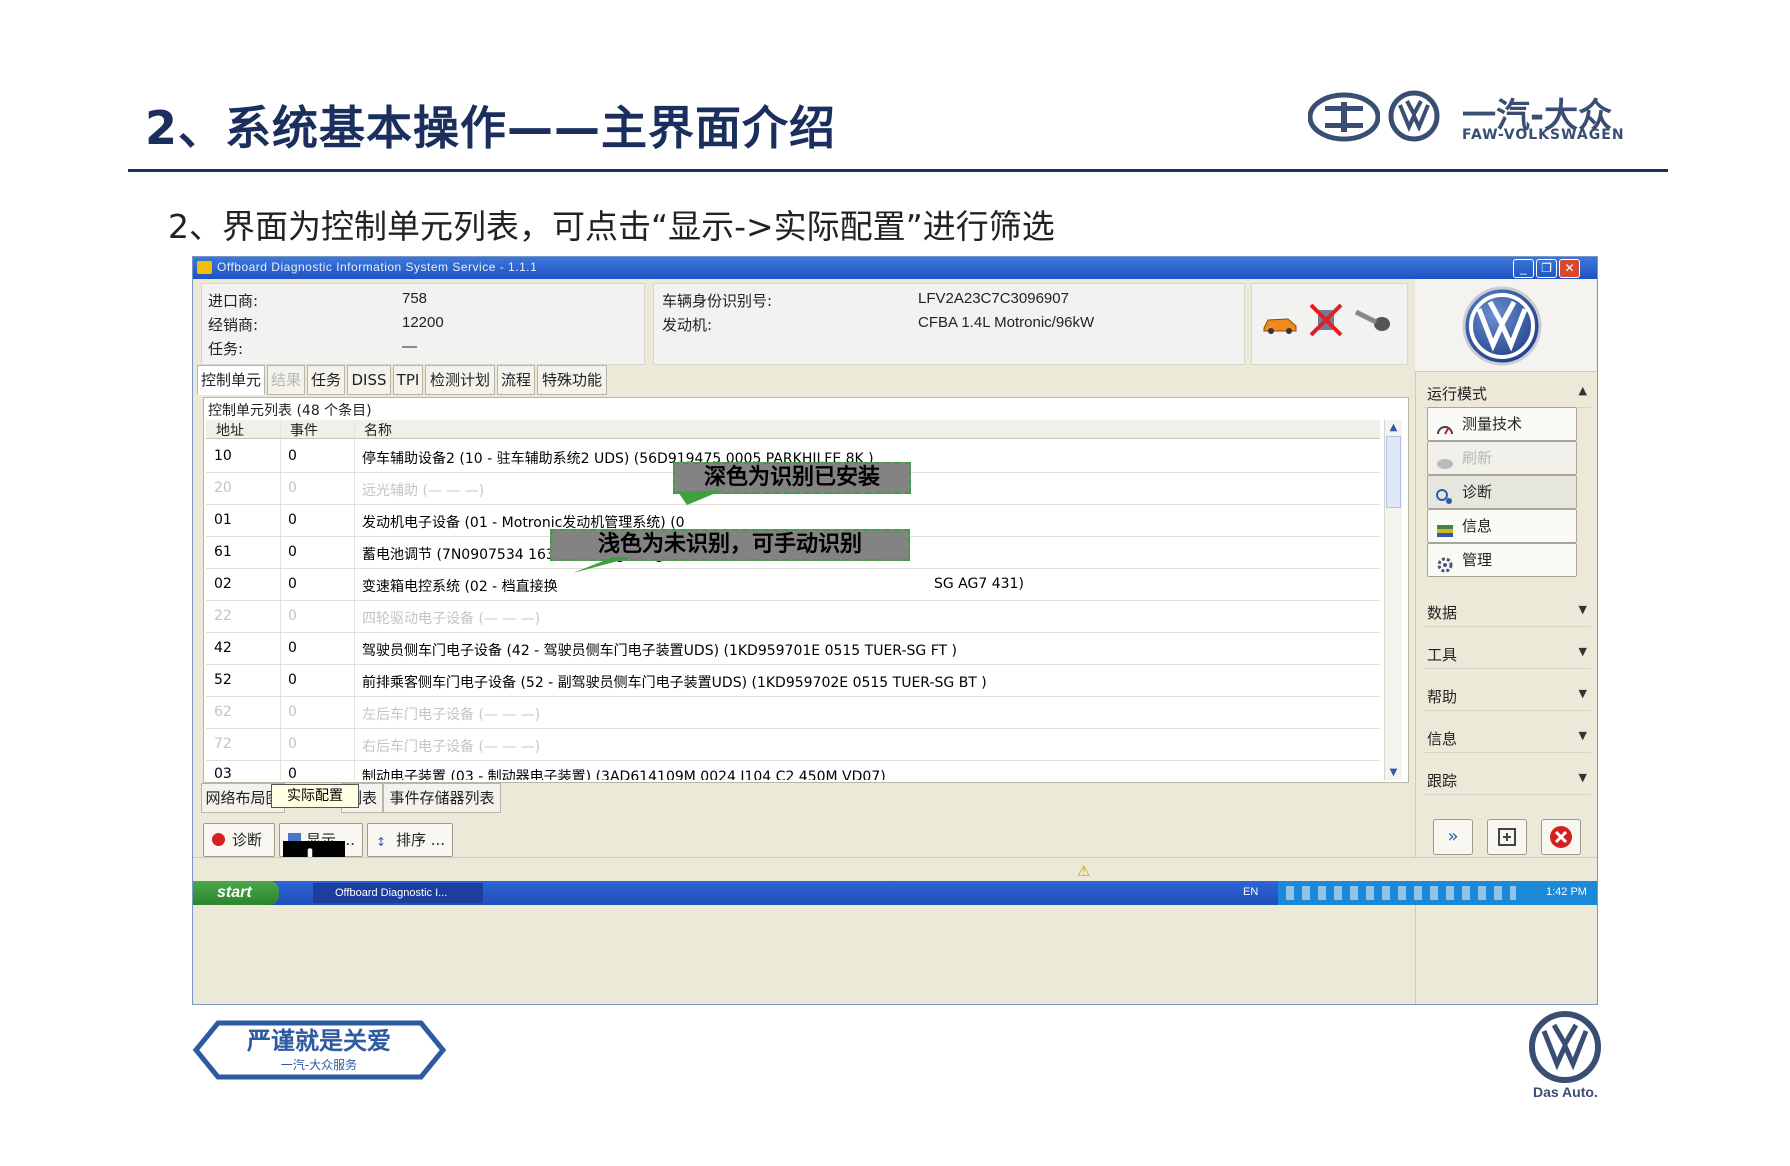  Describe the element at coordinates (1507, 837) in the screenshot. I see `fit-screen-icon` at that location.